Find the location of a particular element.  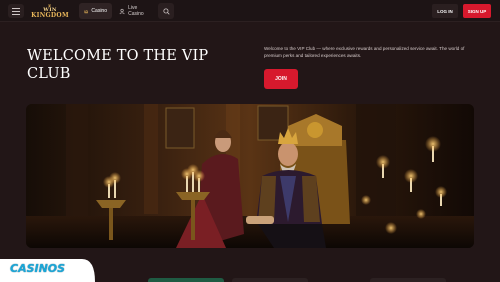

crown-icon is located at coordinates (86, 11).